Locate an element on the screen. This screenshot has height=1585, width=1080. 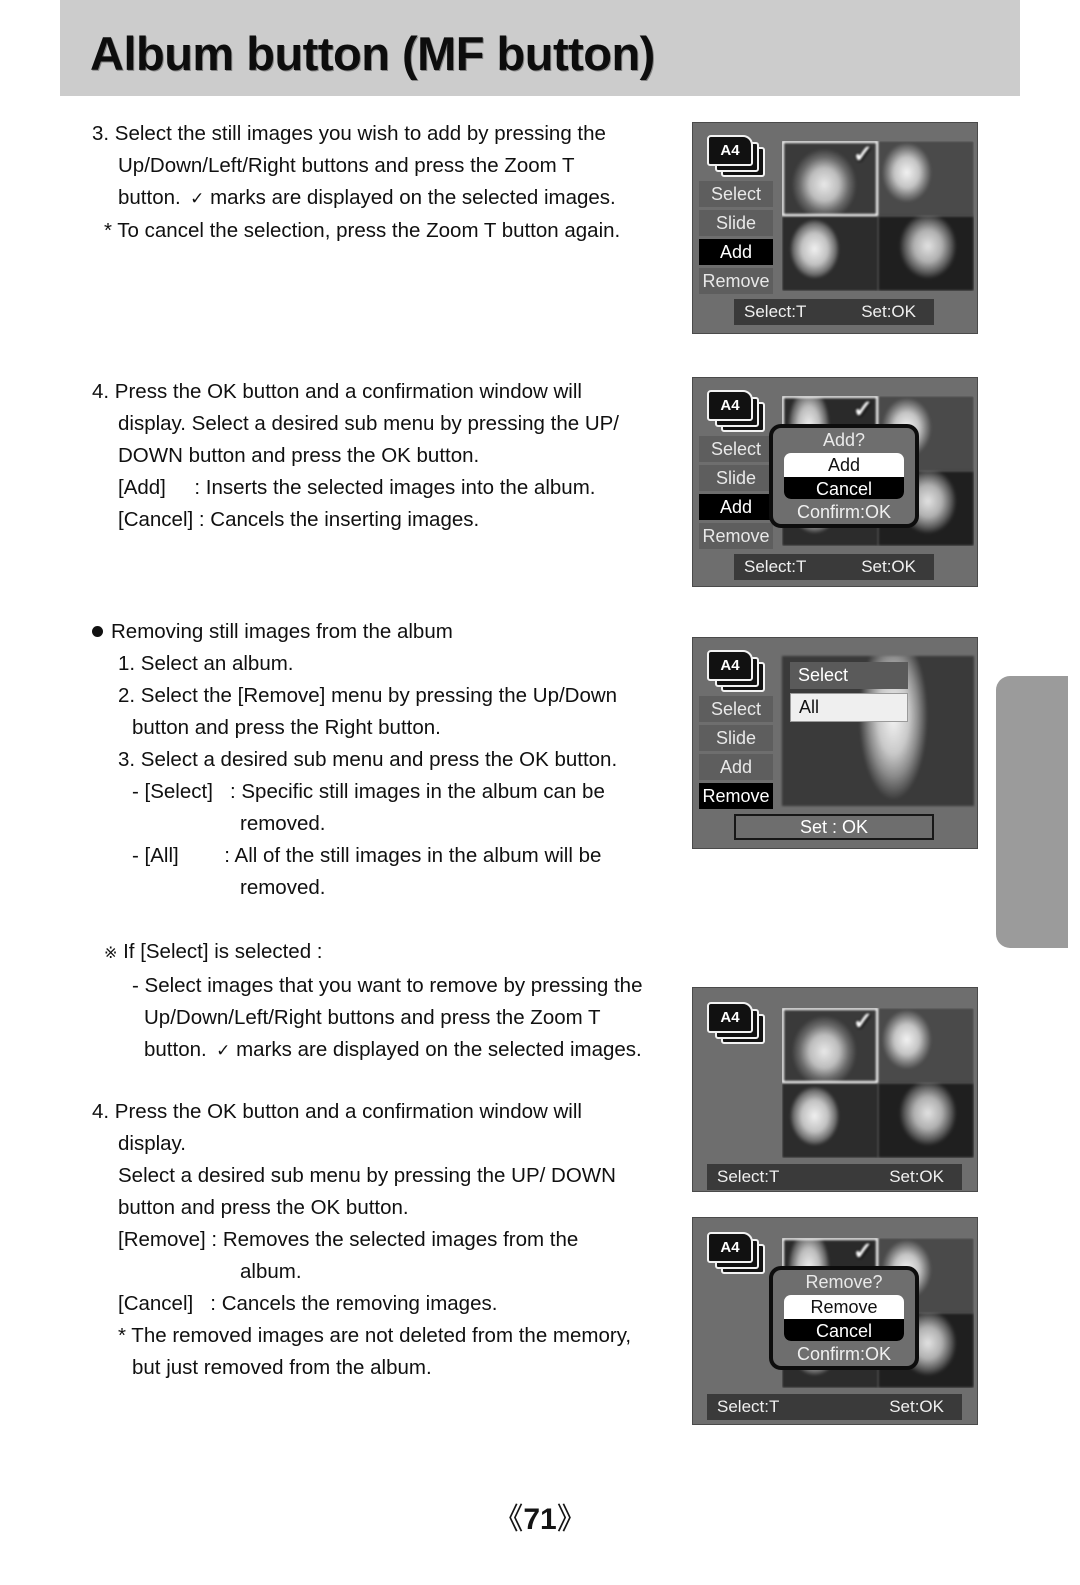
step-4-remove-def-1-cont: album. is located at coordinates (271, 1271).